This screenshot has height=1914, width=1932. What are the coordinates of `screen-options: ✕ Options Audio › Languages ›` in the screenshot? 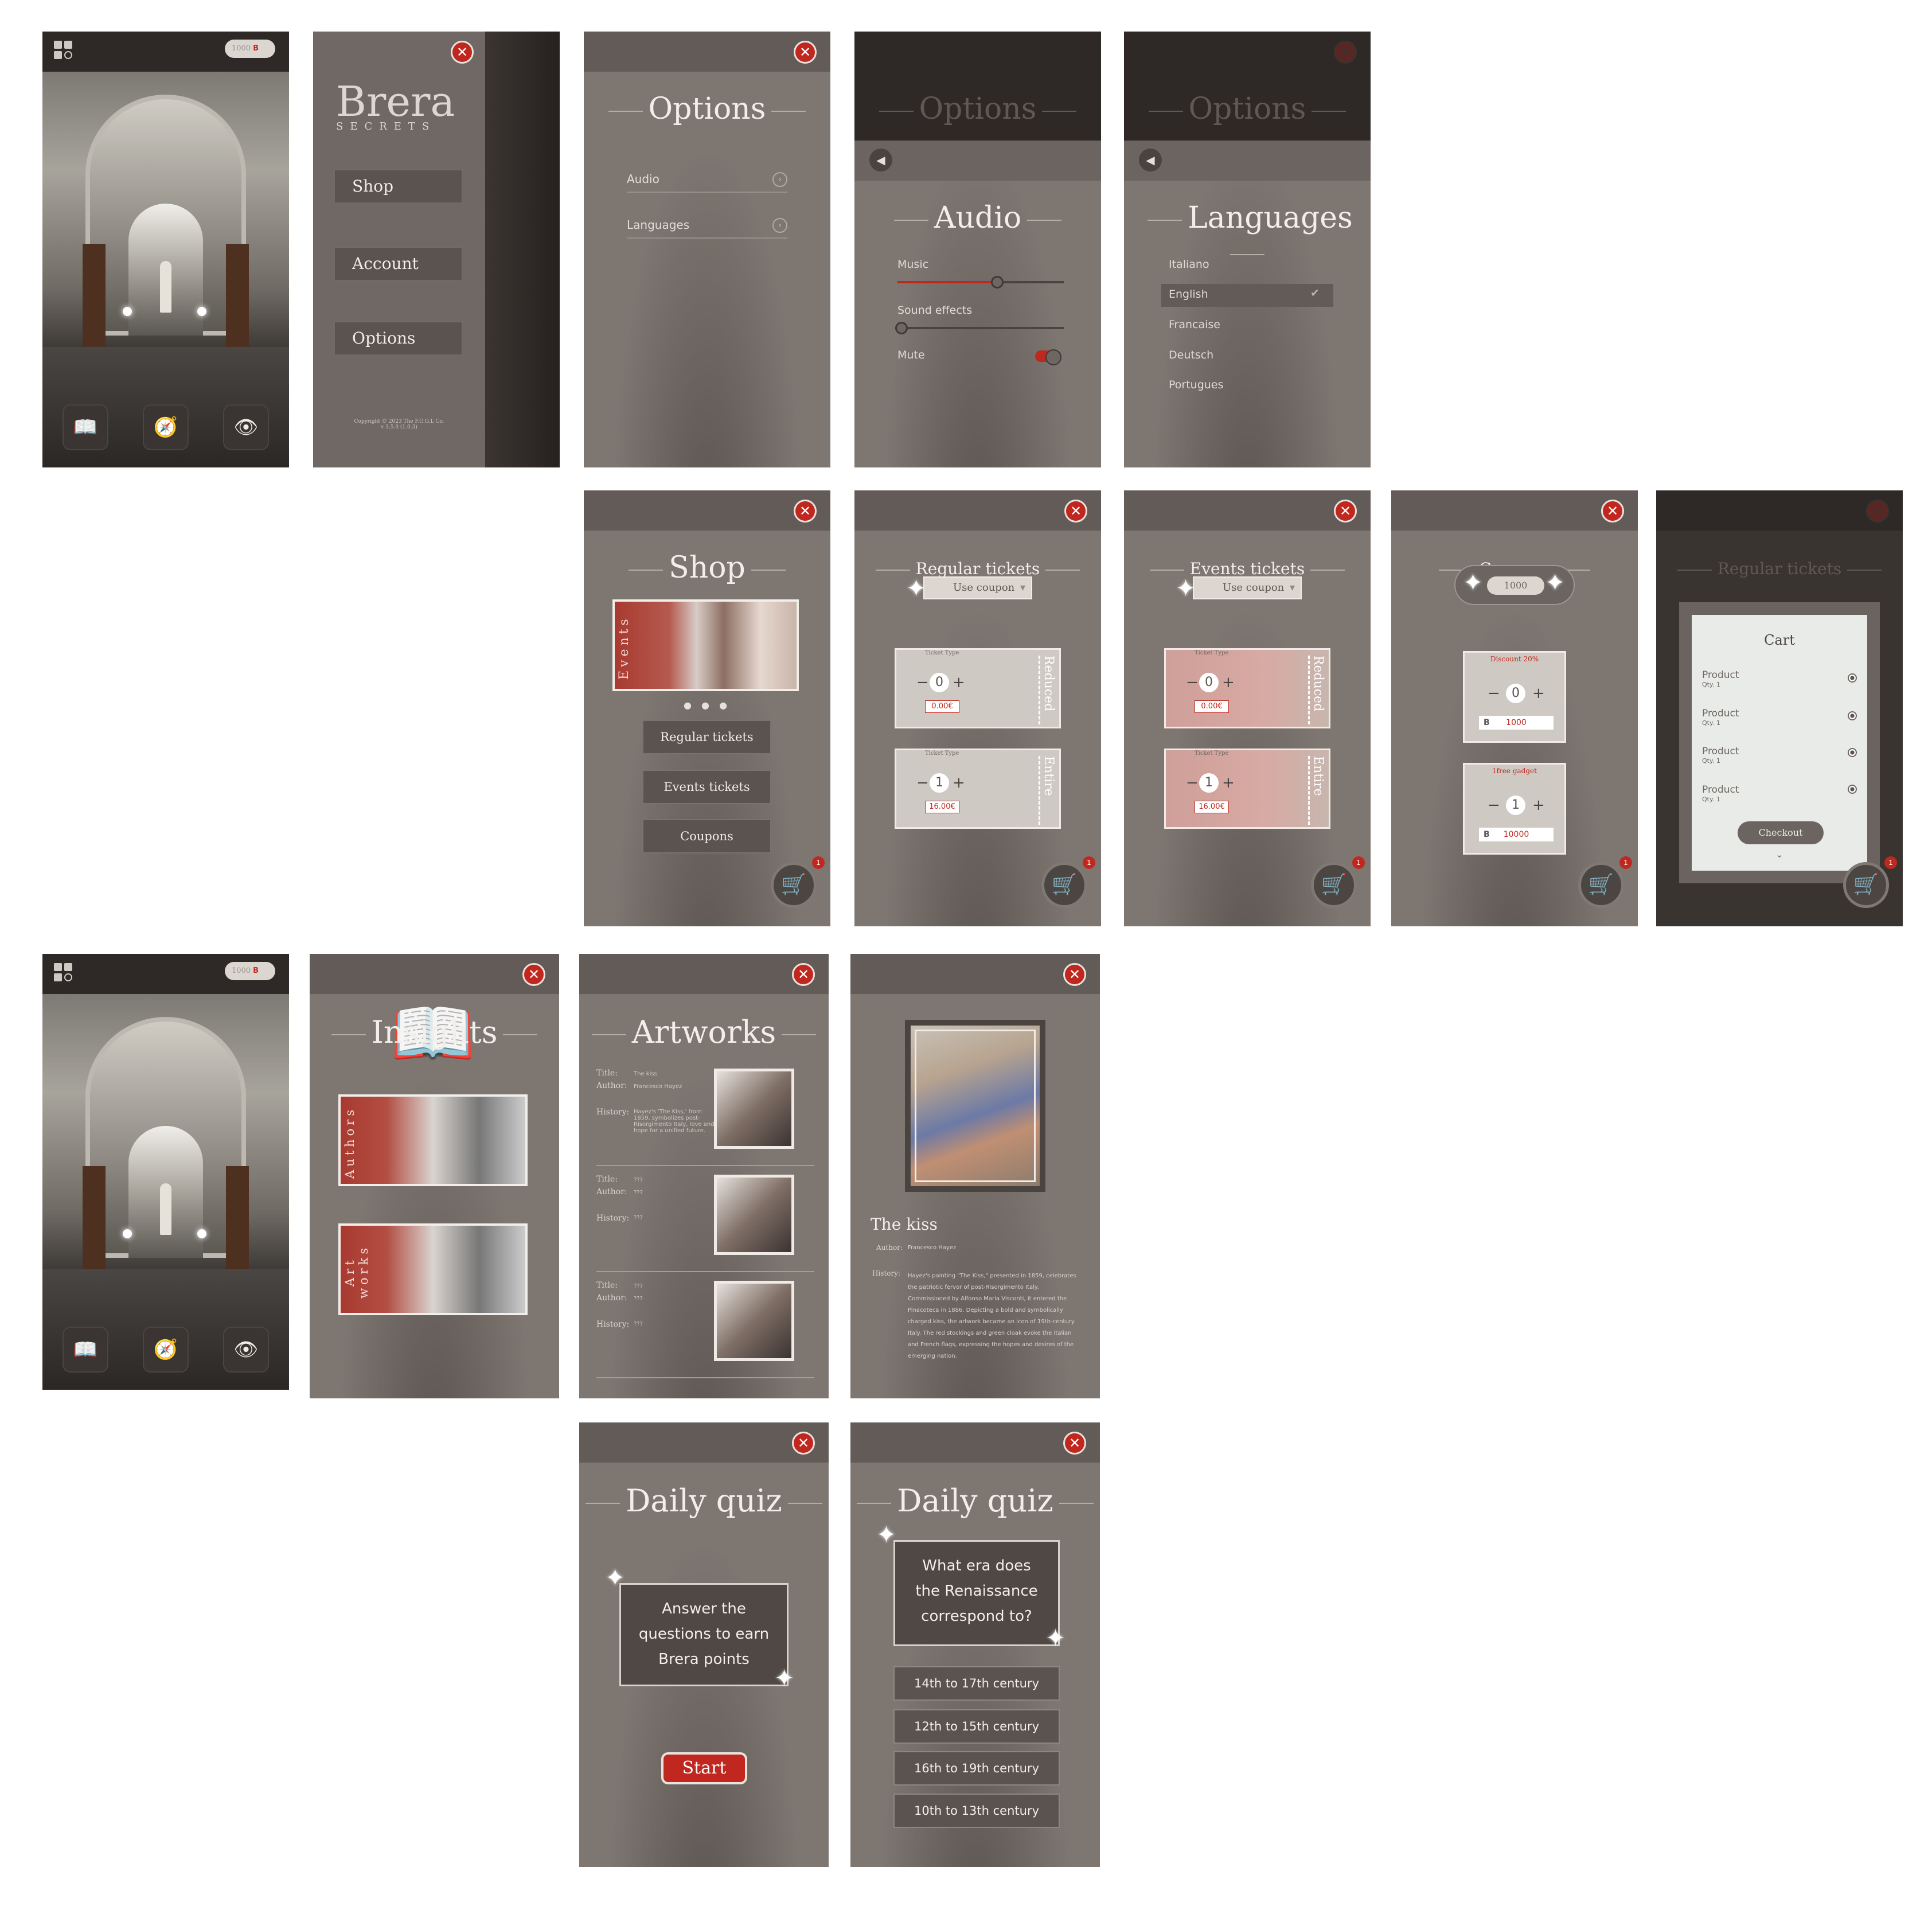 It's located at (707, 249).